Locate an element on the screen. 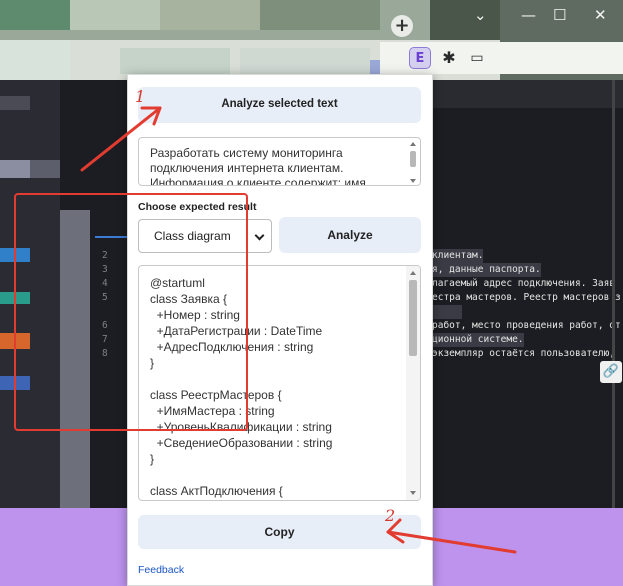  code-line: ционной системе. is located at coordinates (478, 340).